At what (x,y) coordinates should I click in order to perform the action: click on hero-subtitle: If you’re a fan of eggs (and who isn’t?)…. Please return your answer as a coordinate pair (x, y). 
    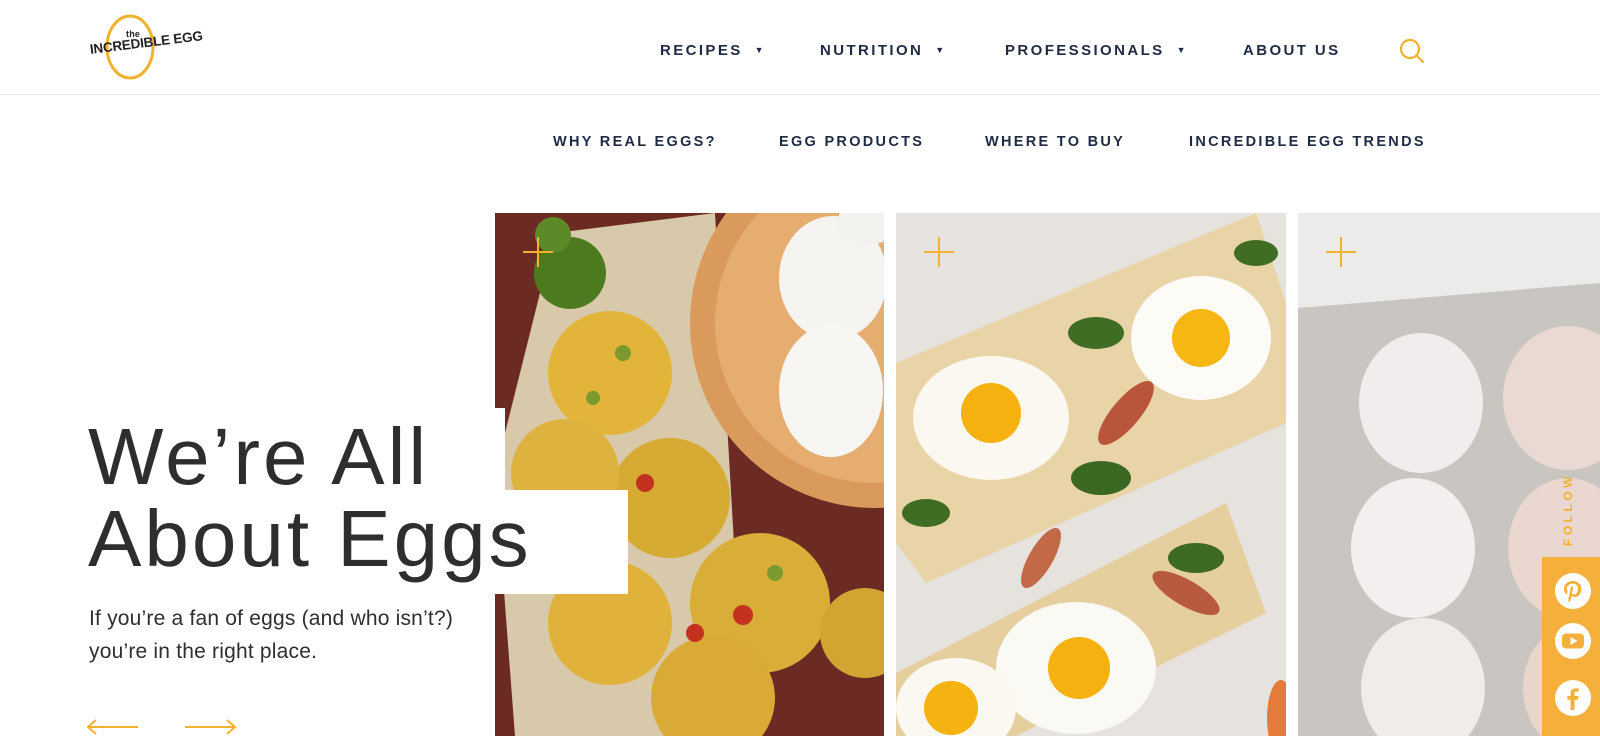
    Looking at the image, I should click on (271, 635).